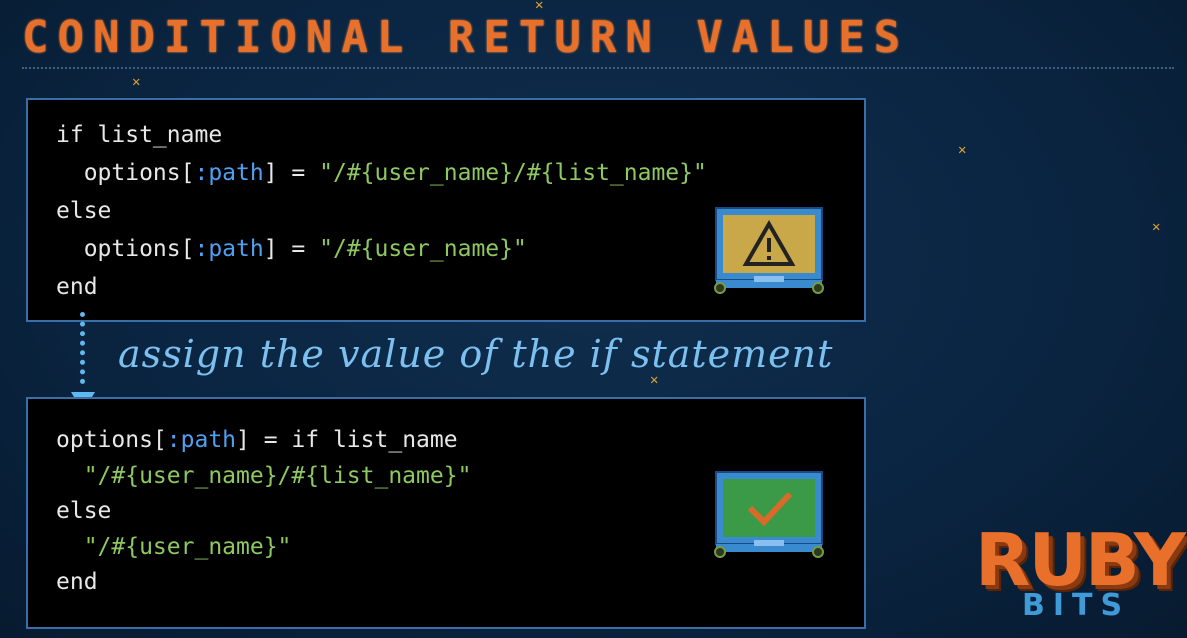  What do you see at coordinates (598, 68) in the screenshot?
I see `title-divider` at bounding box center [598, 68].